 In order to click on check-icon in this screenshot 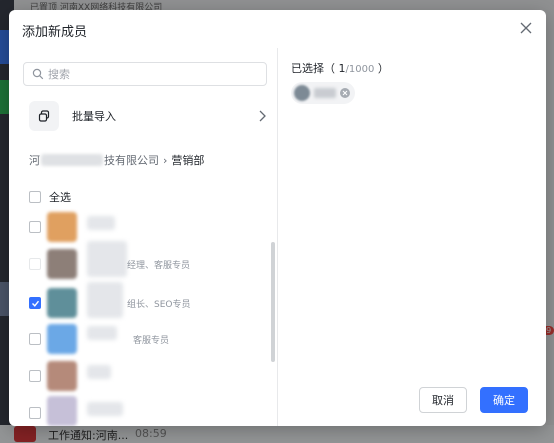, I will do `click(35, 303)`.